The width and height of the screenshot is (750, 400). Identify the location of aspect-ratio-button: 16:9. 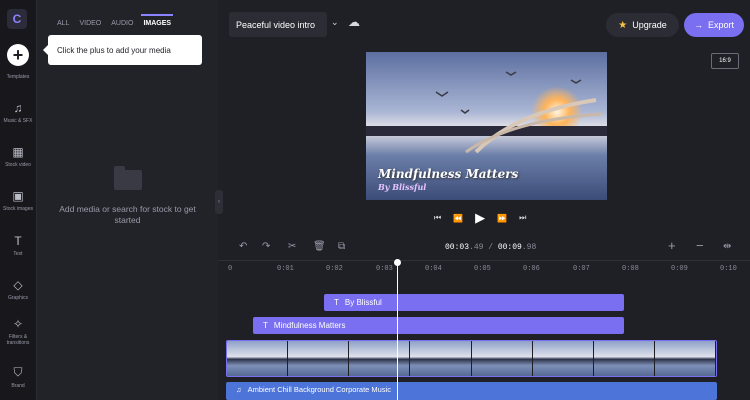
(725, 61).